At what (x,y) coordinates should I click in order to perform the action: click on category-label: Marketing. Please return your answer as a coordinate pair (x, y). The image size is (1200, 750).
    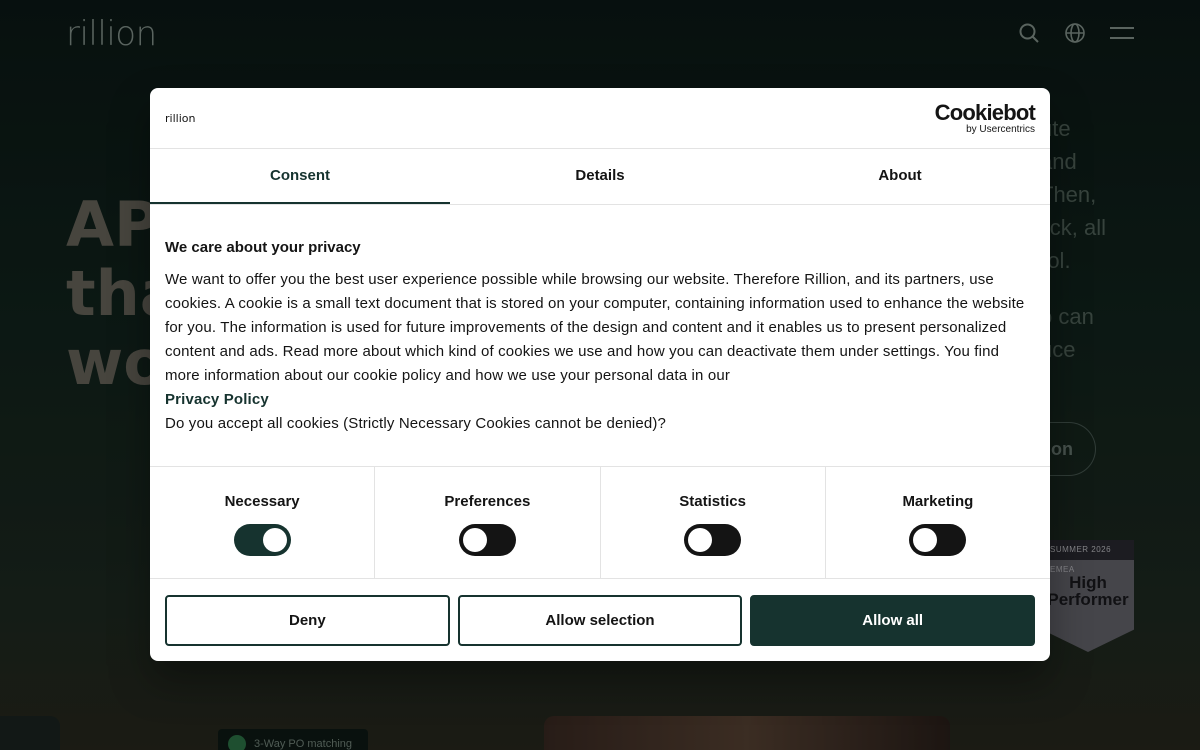
    Looking at the image, I should click on (938, 501).